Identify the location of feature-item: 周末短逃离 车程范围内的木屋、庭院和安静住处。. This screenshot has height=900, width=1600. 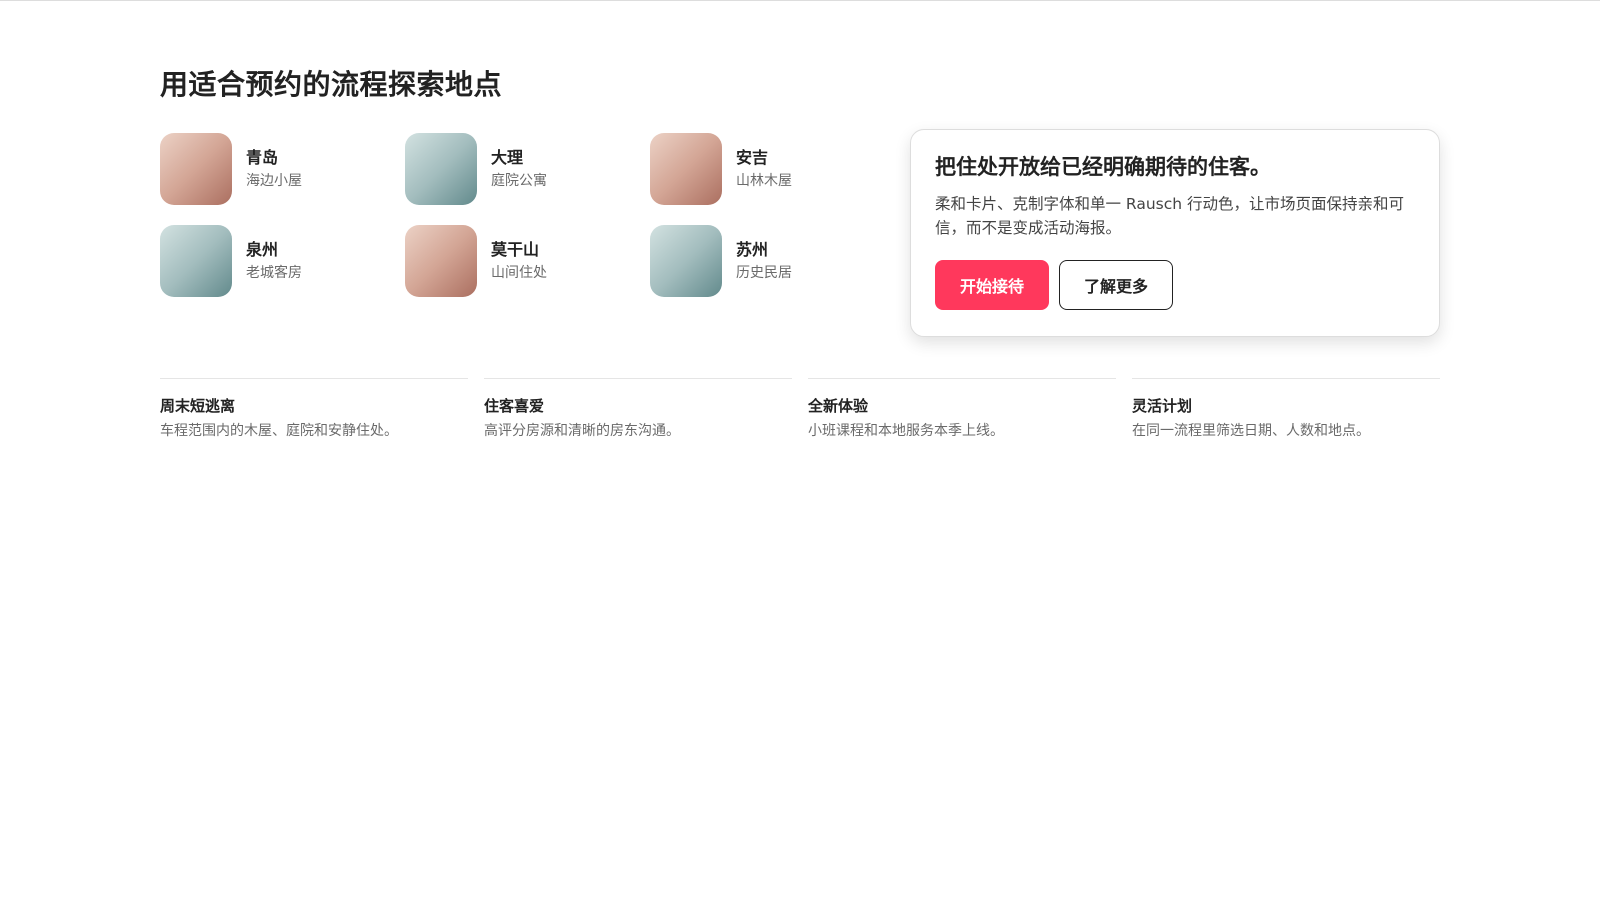
(314, 409).